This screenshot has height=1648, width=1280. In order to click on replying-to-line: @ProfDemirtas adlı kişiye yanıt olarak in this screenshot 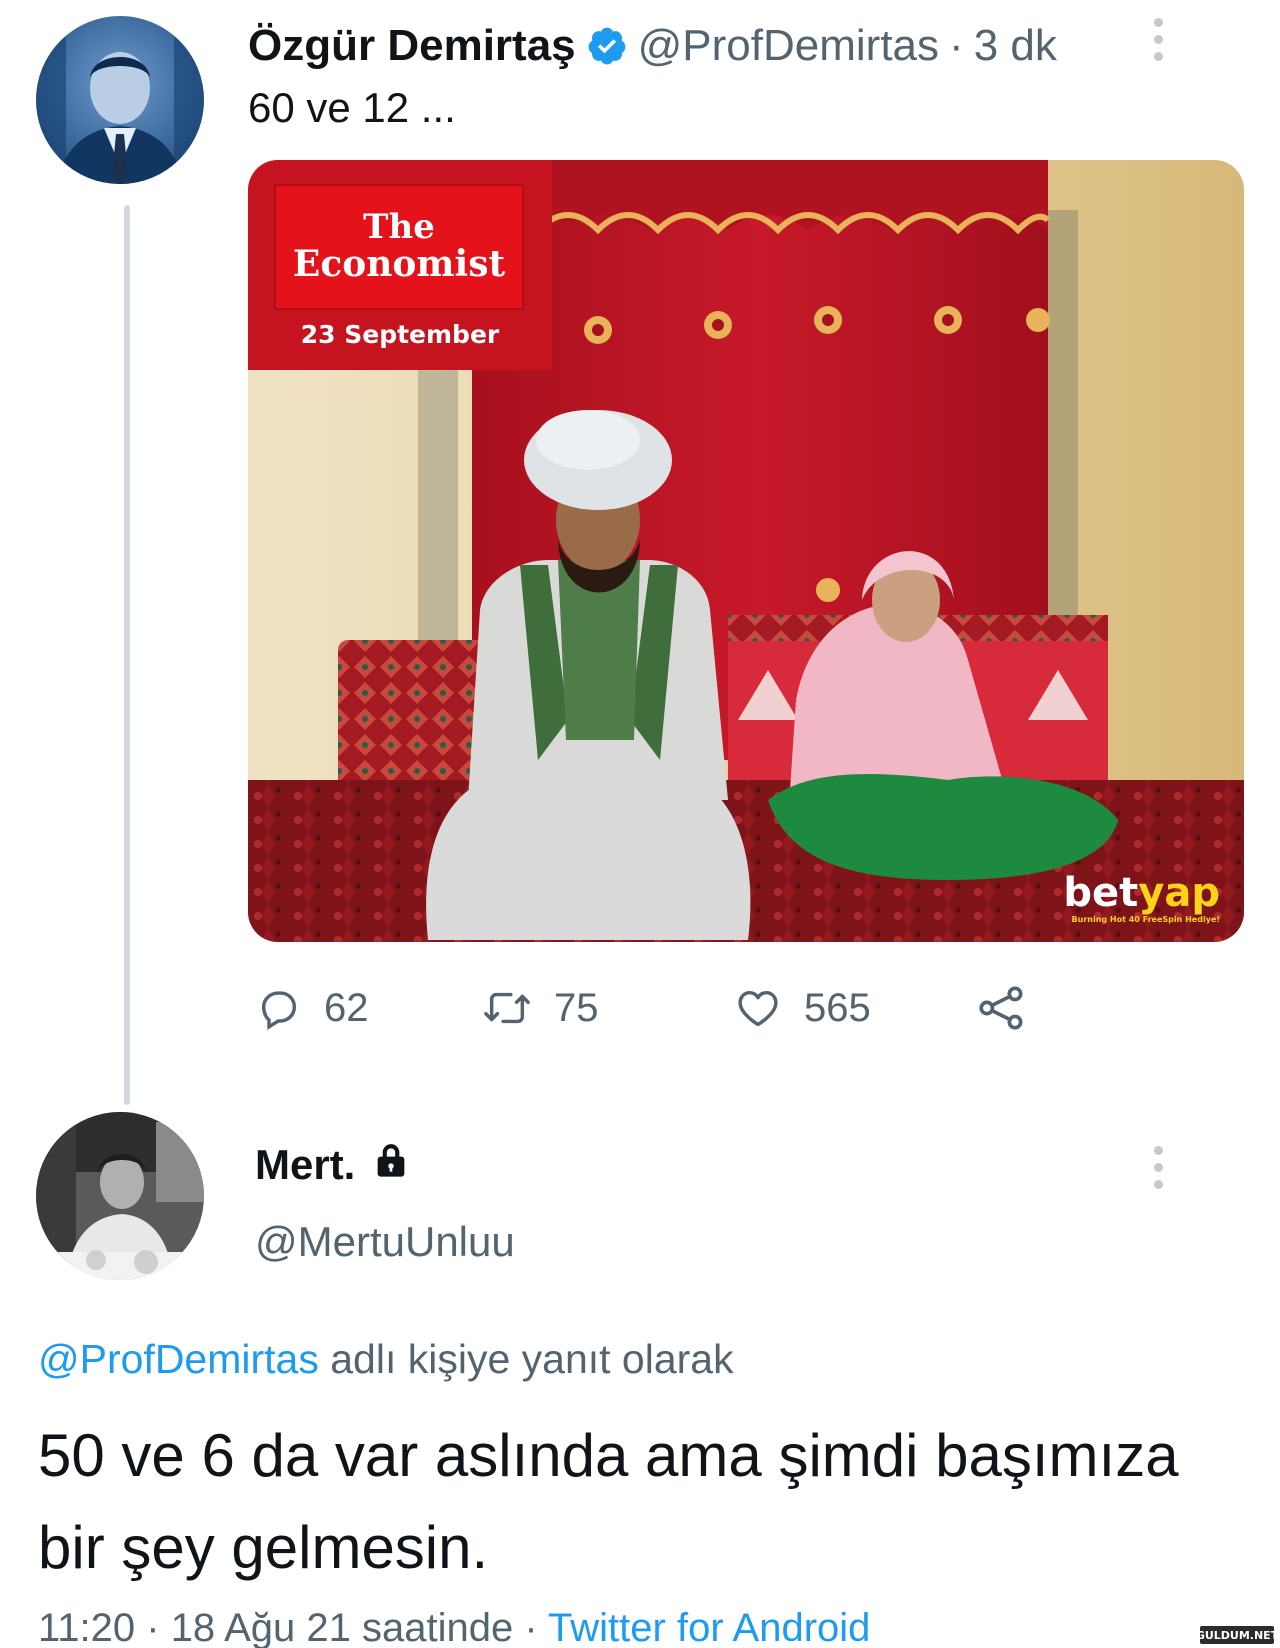, I will do `click(386, 1359)`.